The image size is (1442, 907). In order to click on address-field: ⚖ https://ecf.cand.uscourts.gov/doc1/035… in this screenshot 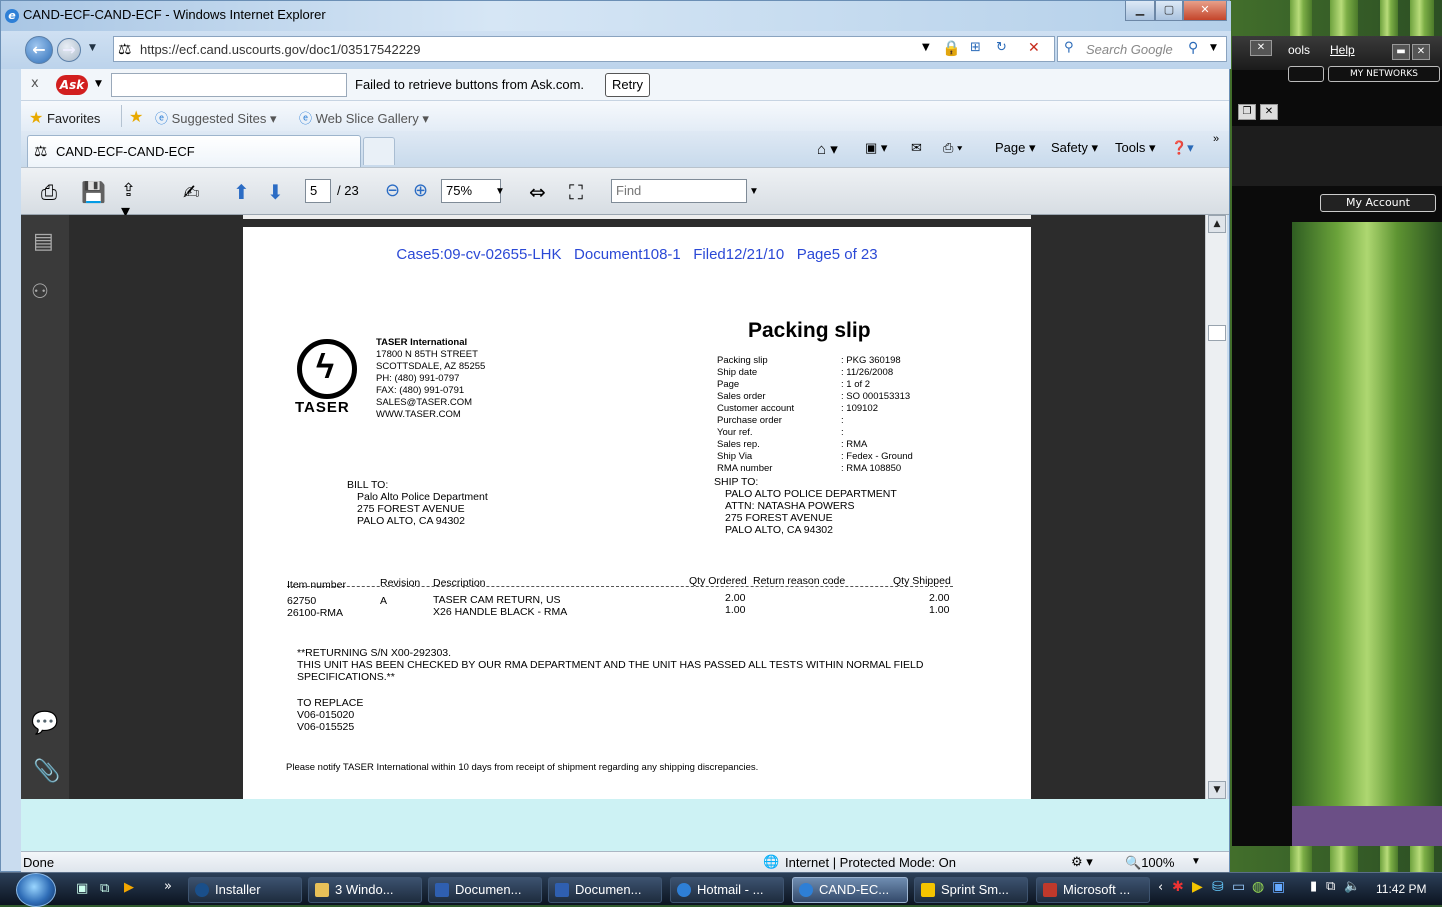, I will do `click(584, 49)`.